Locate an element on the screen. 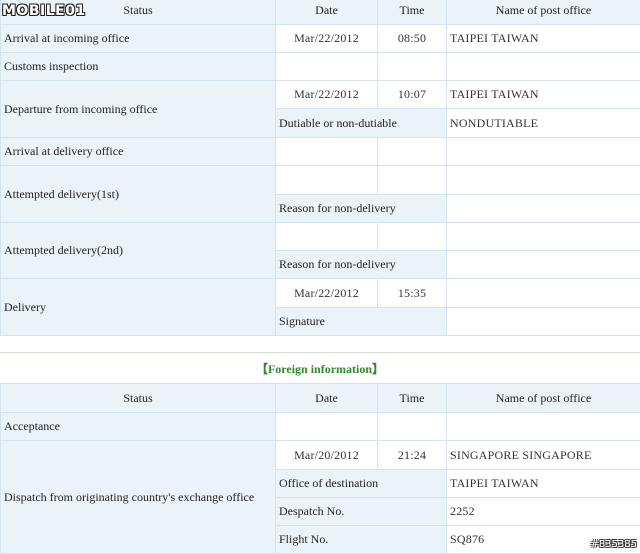 The image size is (640, 554). destination-value: TAIPEI TAIWAN is located at coordinates (543, 484).